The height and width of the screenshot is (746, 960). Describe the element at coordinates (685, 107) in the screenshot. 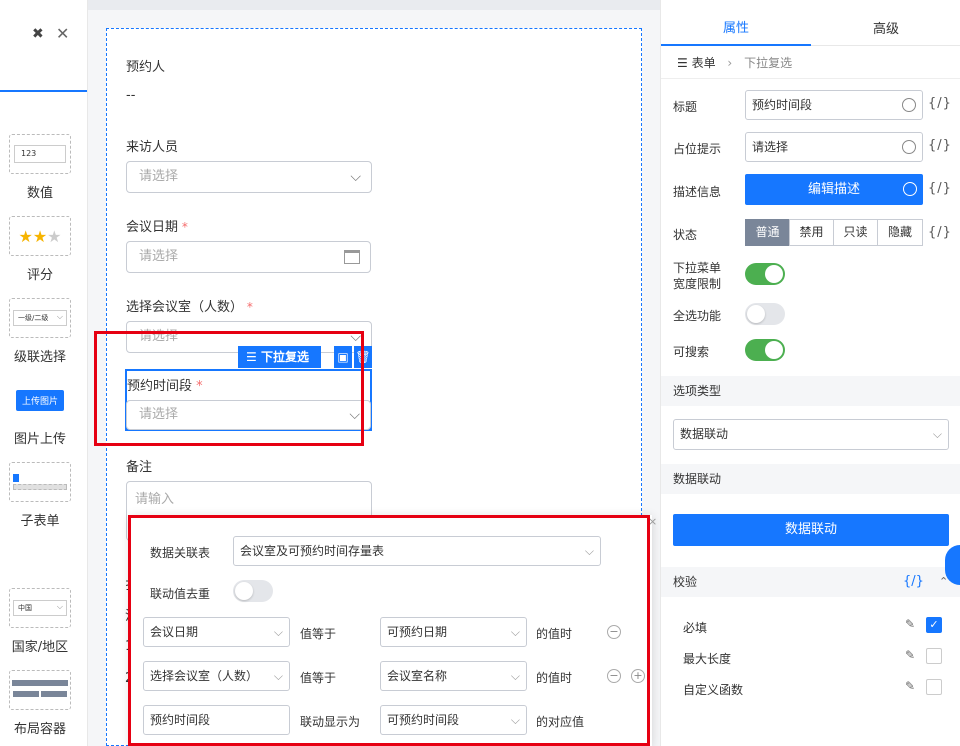

I see `title-label: 标题` at that location.